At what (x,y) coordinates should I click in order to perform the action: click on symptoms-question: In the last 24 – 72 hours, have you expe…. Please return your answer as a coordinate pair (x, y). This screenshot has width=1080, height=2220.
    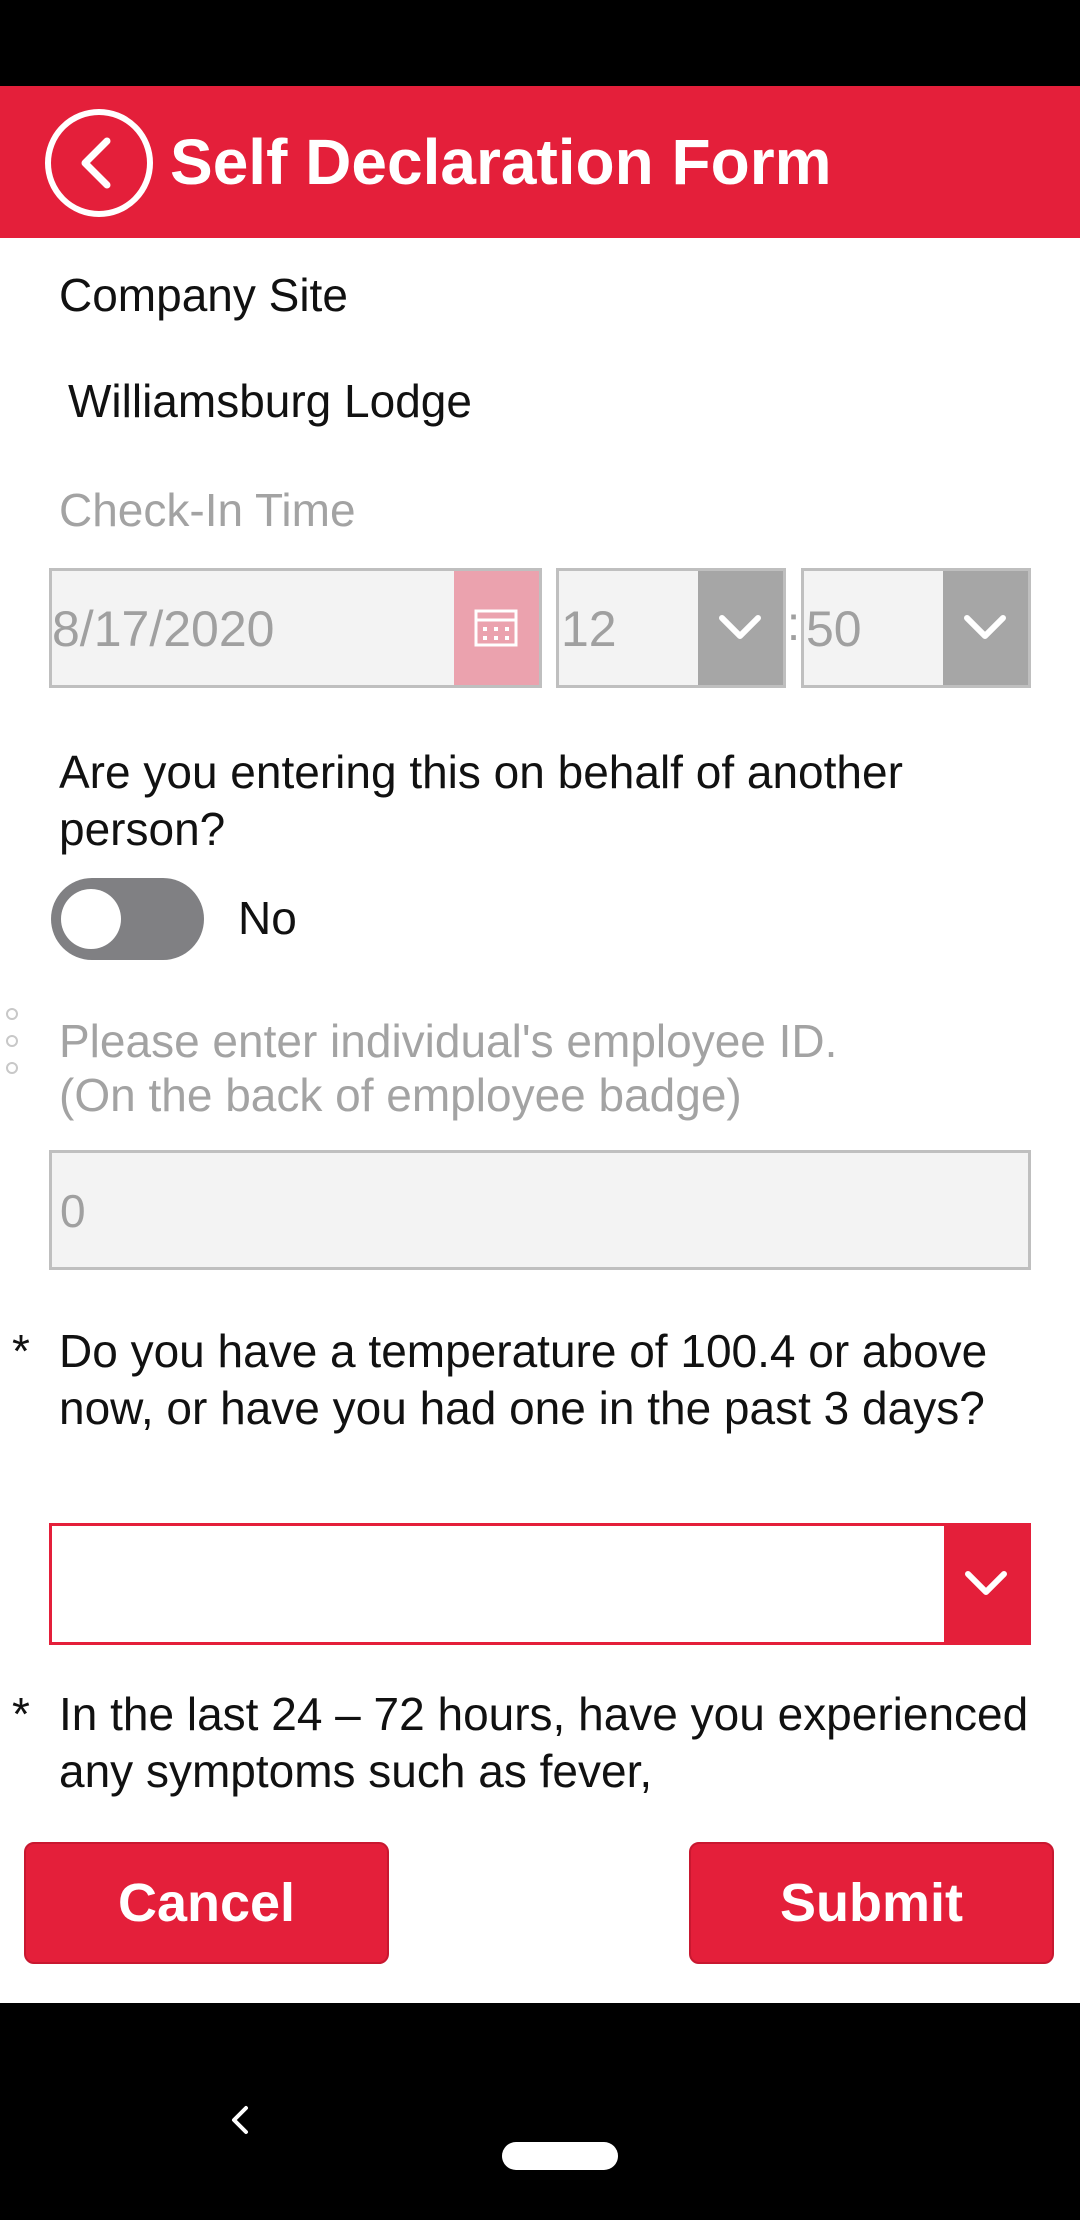
    Looking at the image, I should click on (544, 1742).